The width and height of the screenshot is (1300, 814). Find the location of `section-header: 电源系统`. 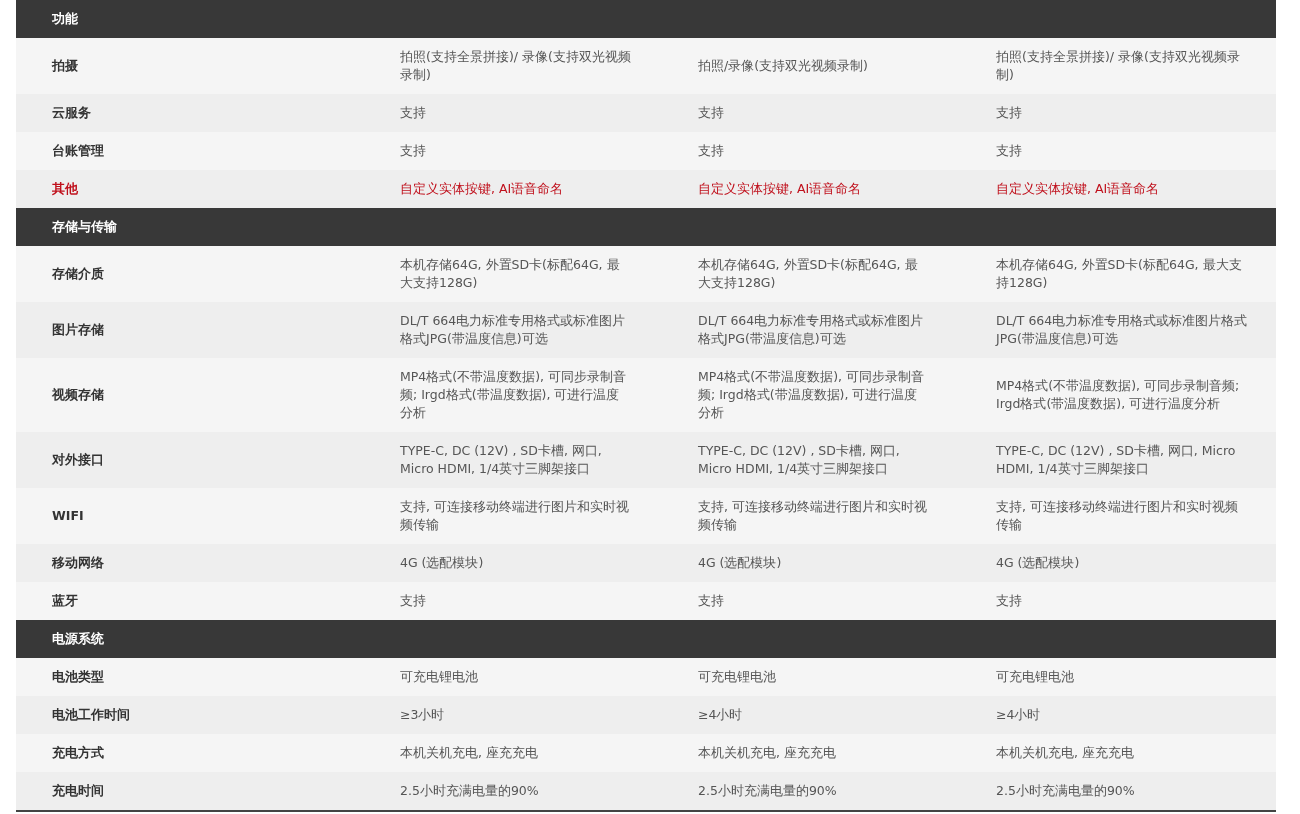

section-header: 电源系统 is located at coordinates (646, 639).